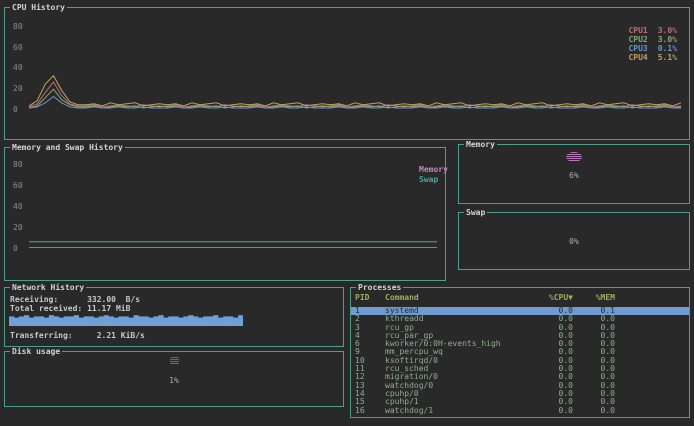 Image resolution: width=694 pixels, height=426 pixels. What do you see at coordinates (360, 369) in the screenshot?
I see `process-pid: 11` at bounding box center [360, 369].